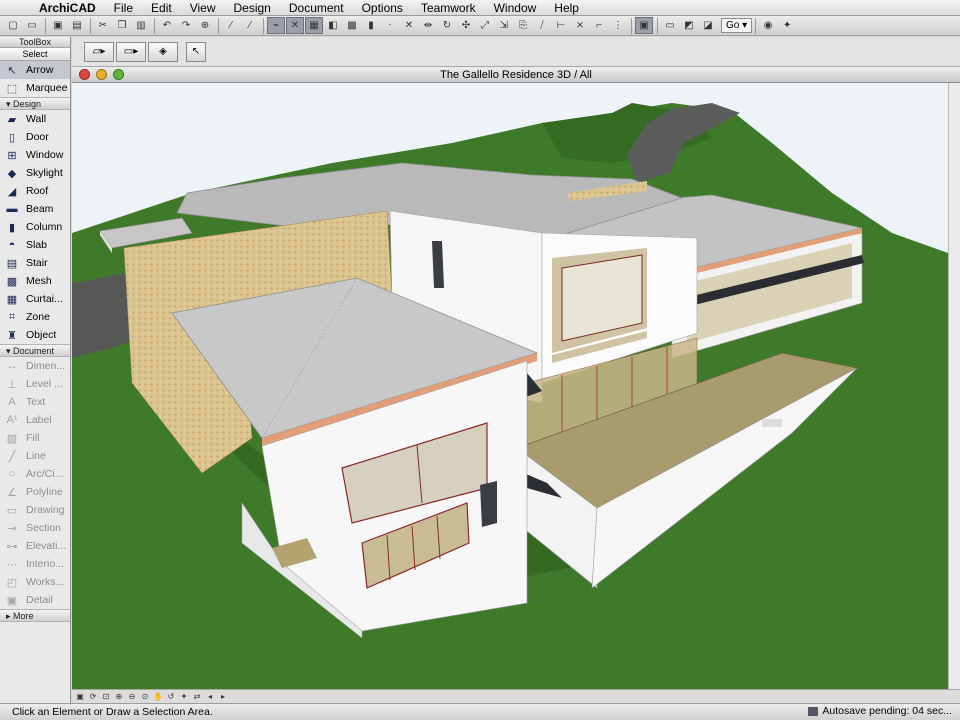 This screenshot has height=720, width=960. What do you see at coordinates (99, 51) in the screenshot?
I see `selection-method-icon: ▱▸` at bounding box center [99, 51].